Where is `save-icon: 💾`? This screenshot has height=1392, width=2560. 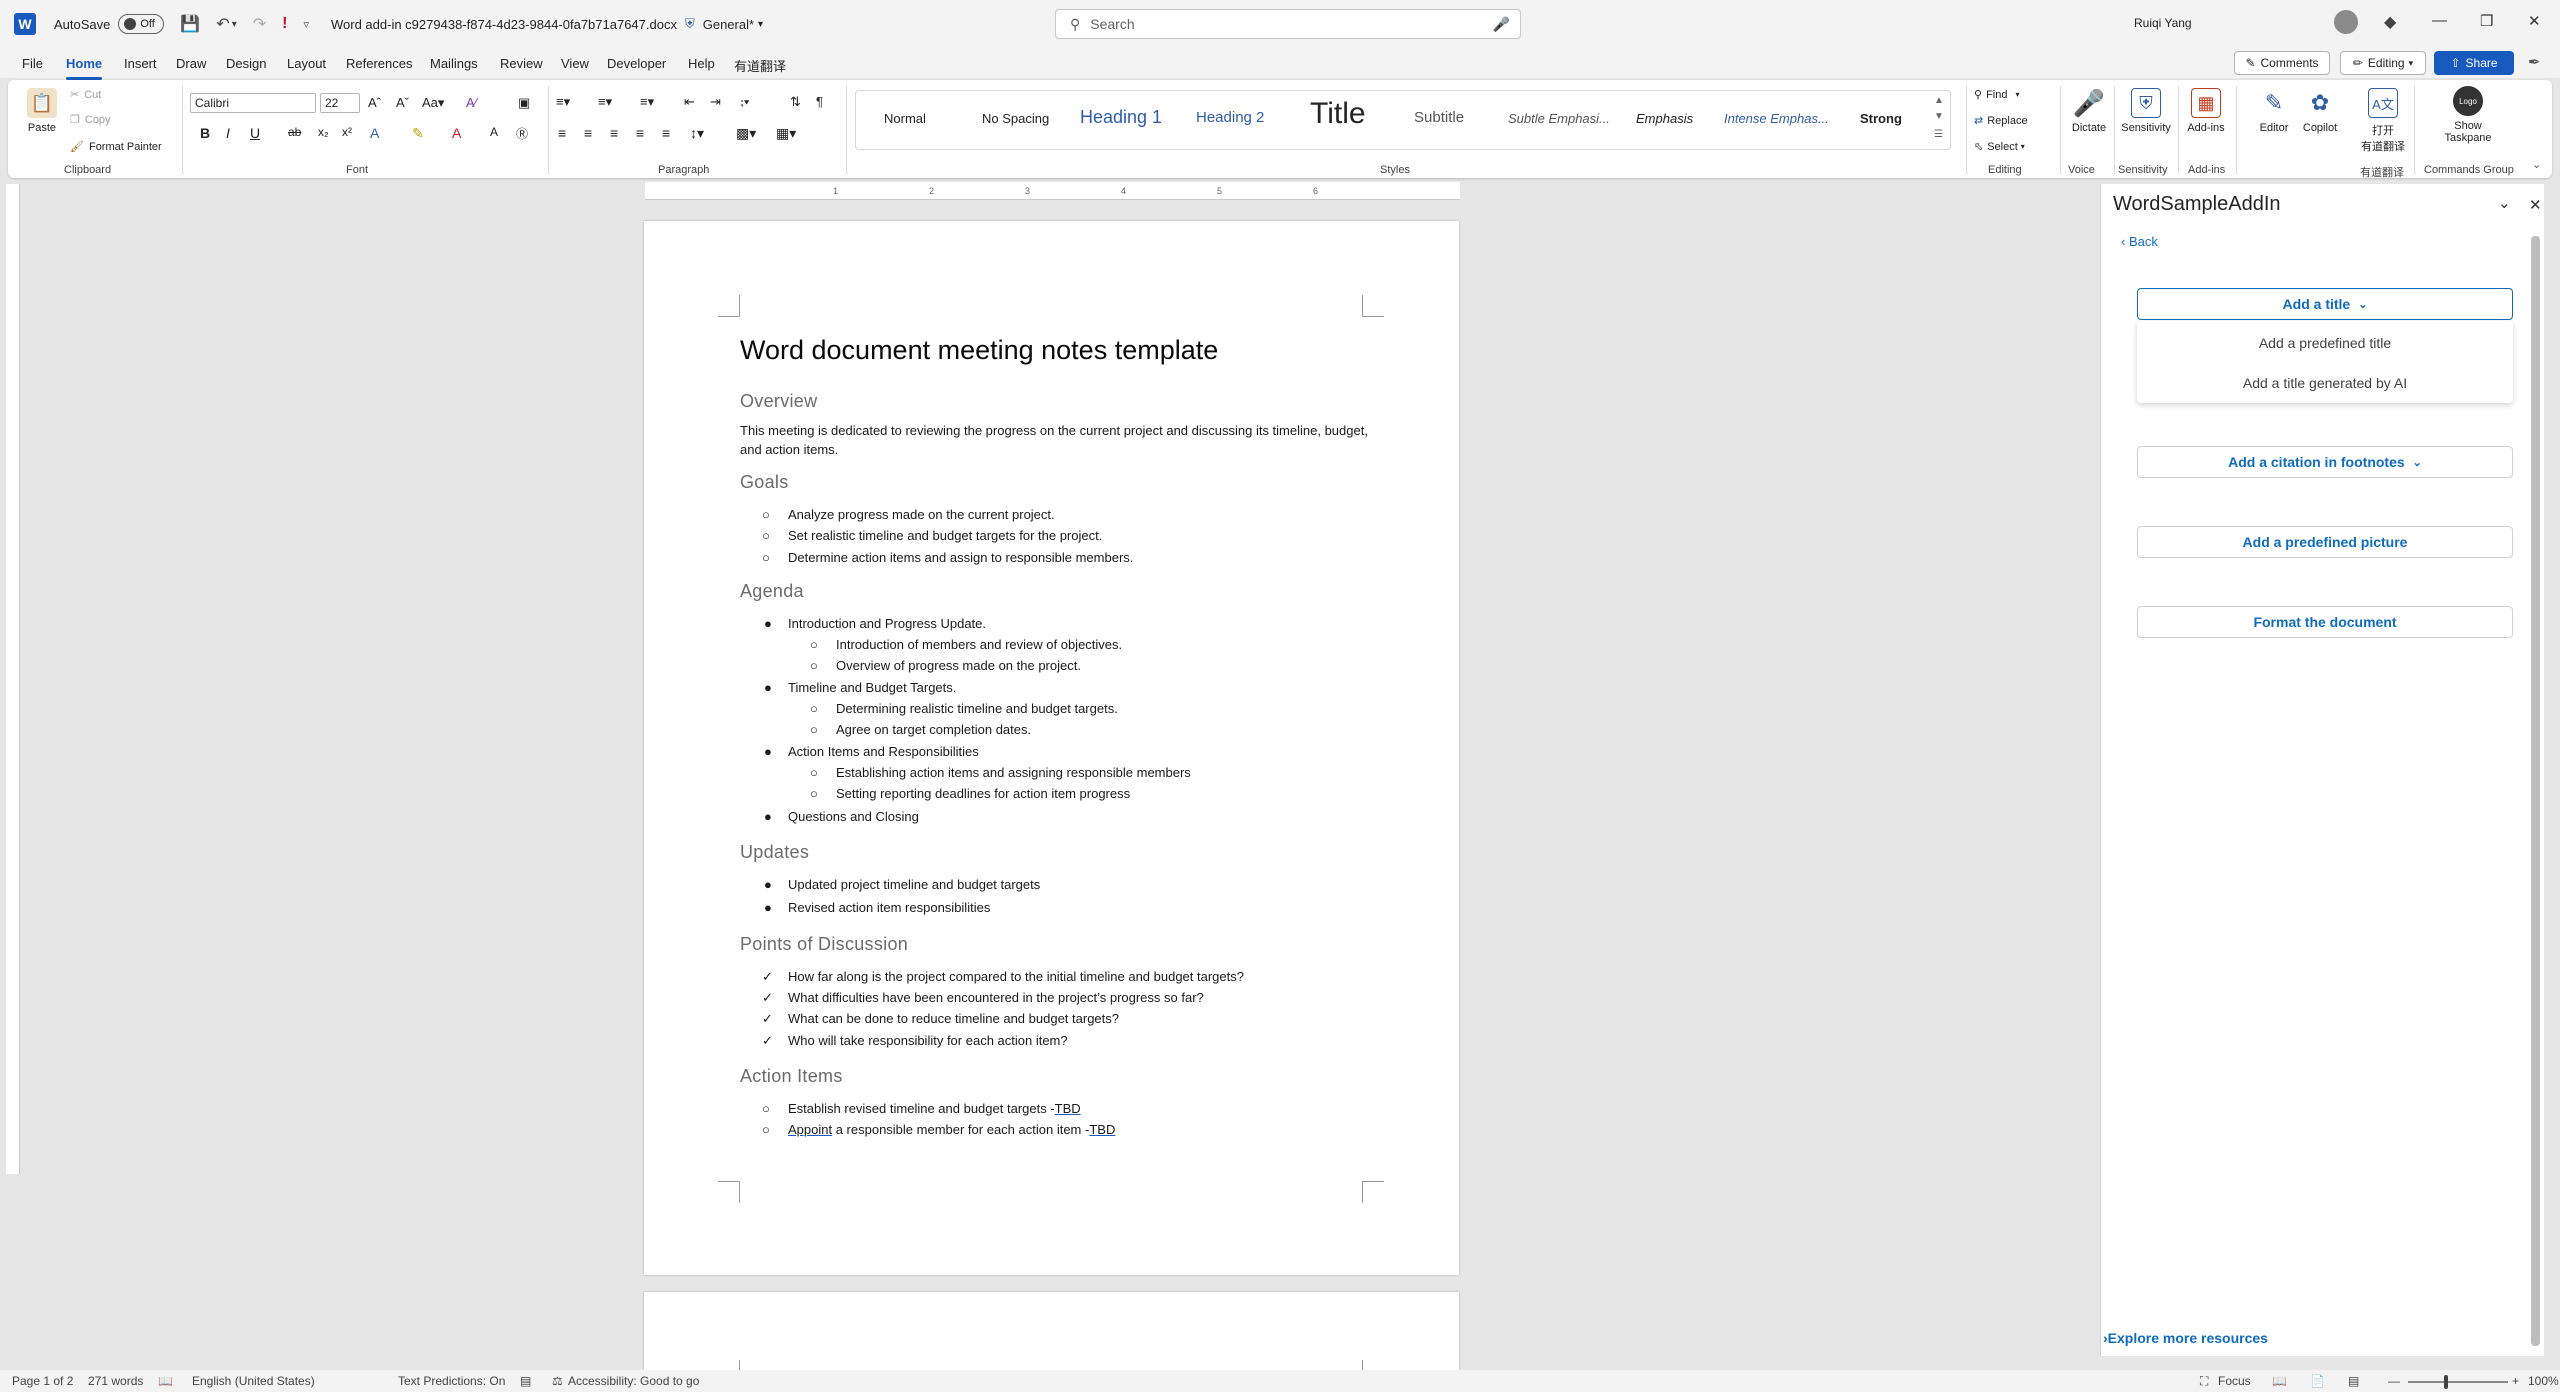
save-icon: 💾 is located at coordinates (190, 24).